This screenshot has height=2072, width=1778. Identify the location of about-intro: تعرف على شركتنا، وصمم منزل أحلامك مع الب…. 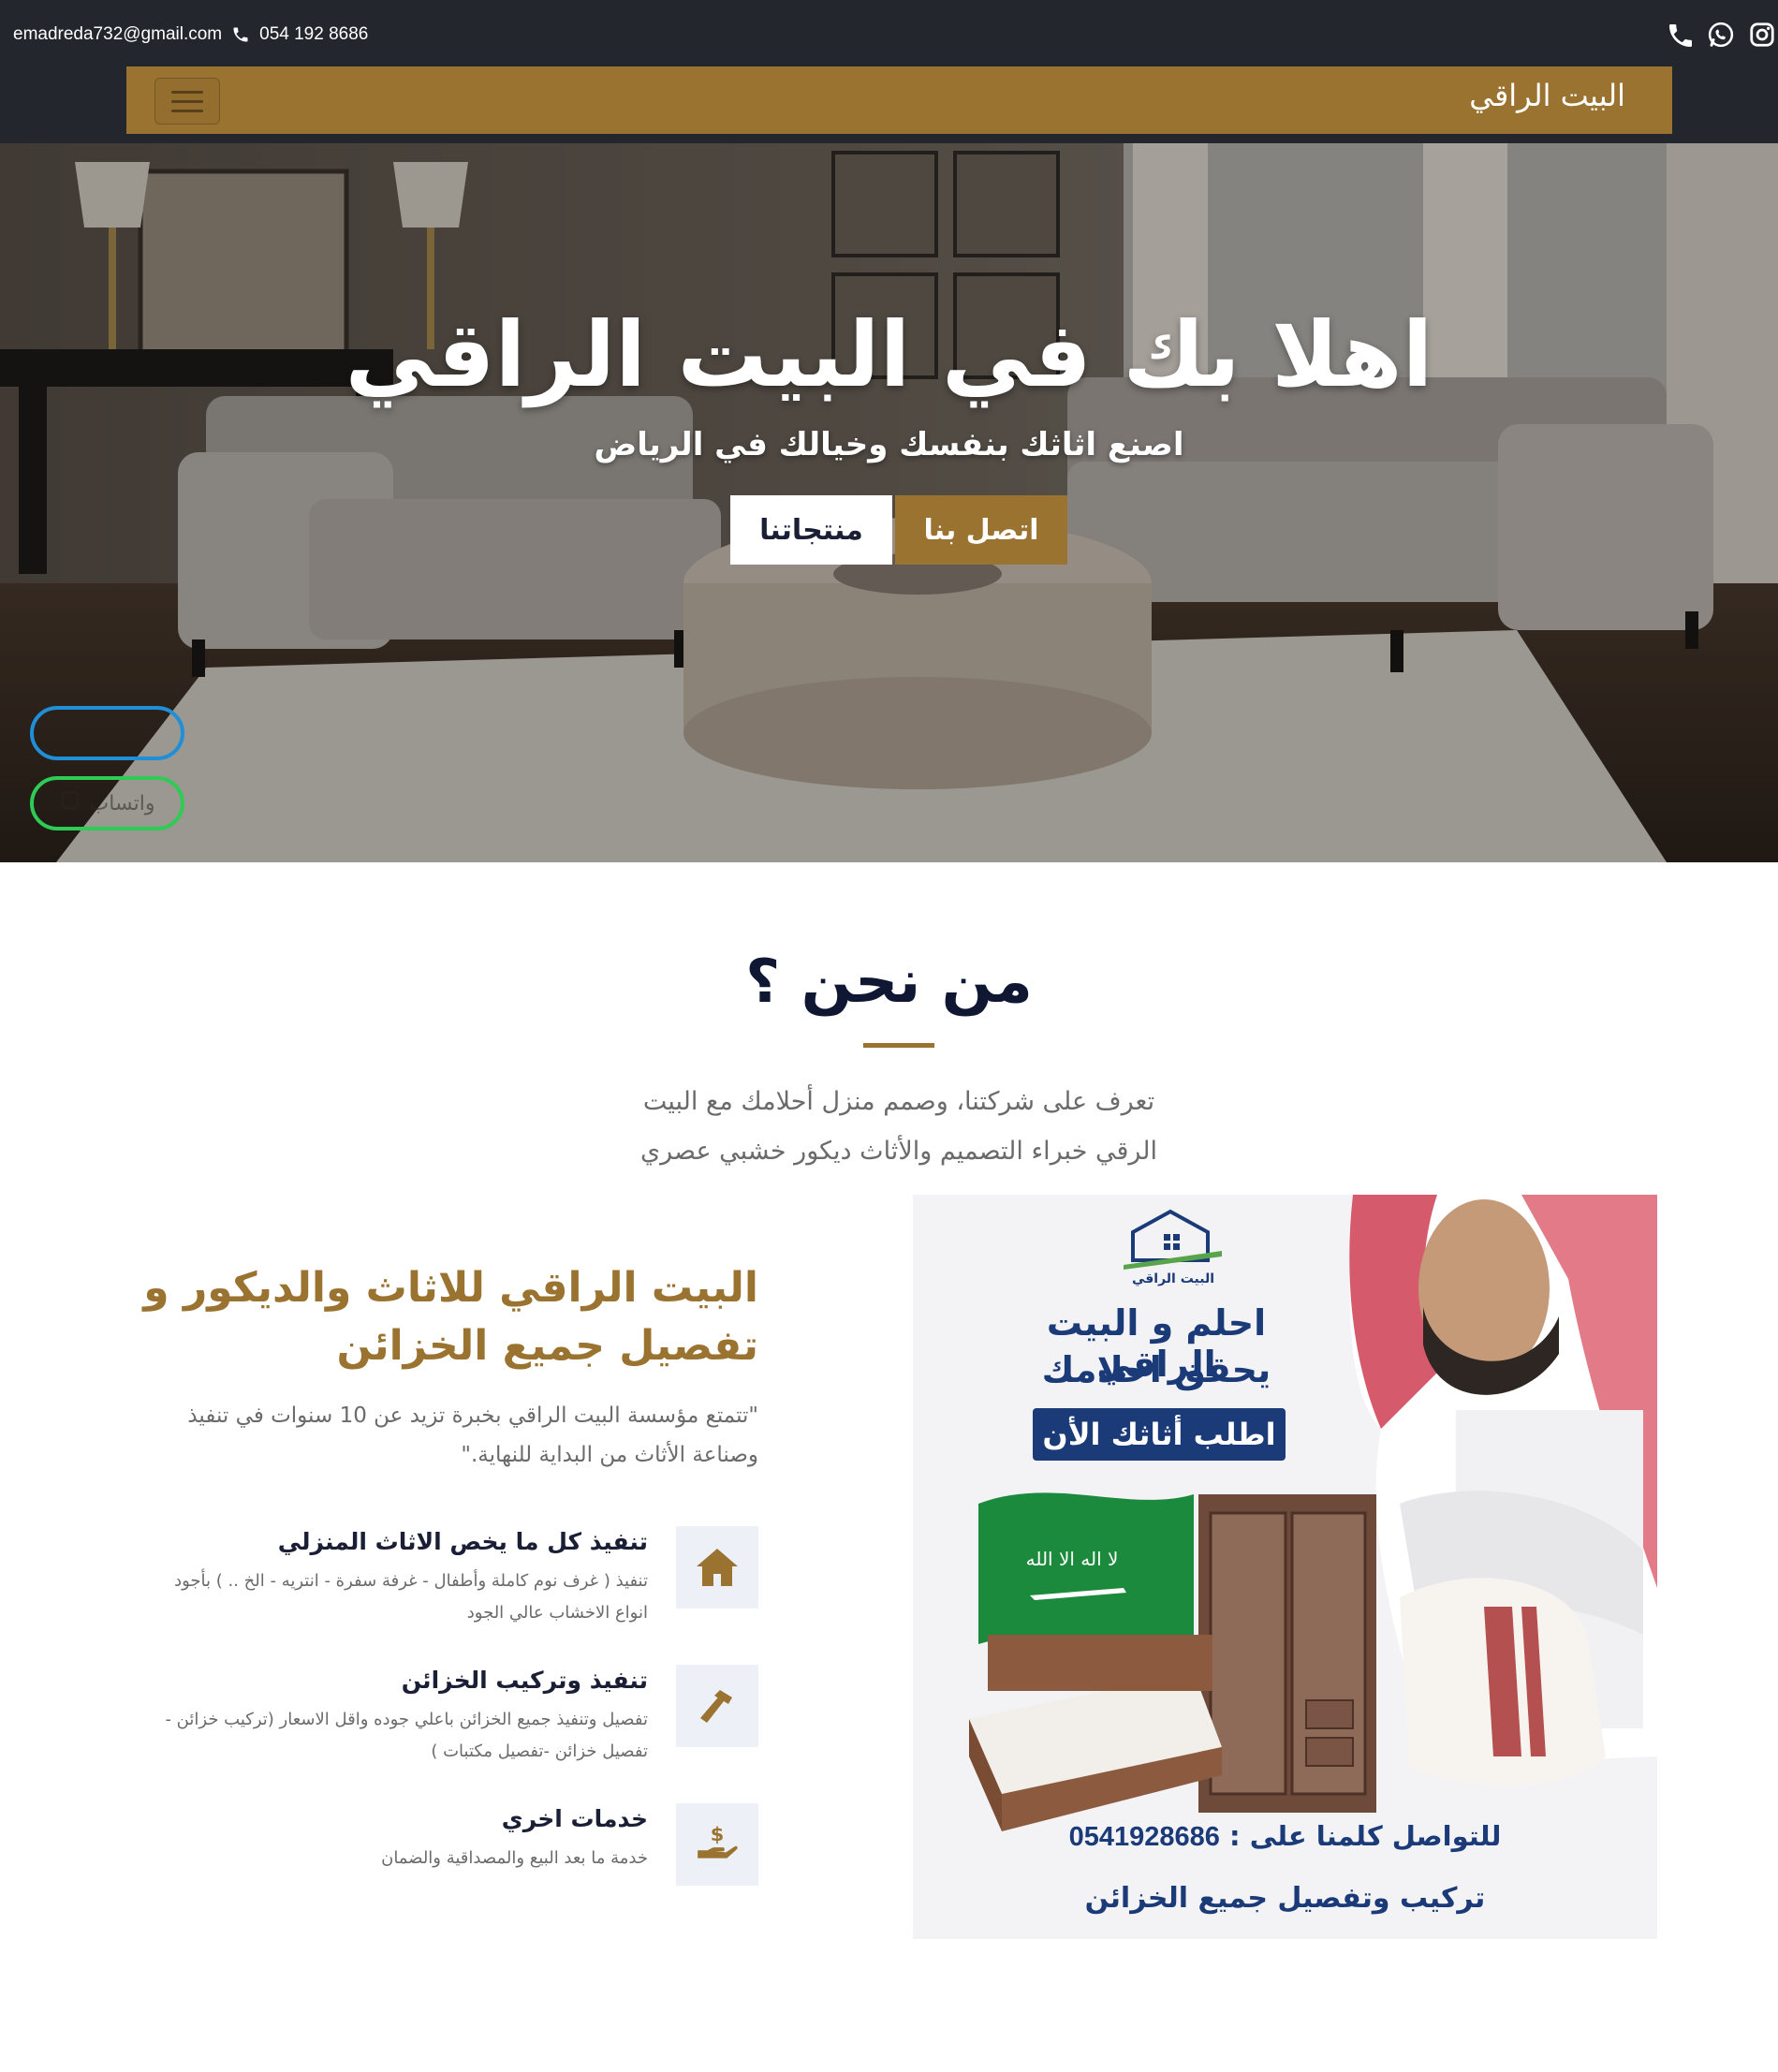
(899, 1126).